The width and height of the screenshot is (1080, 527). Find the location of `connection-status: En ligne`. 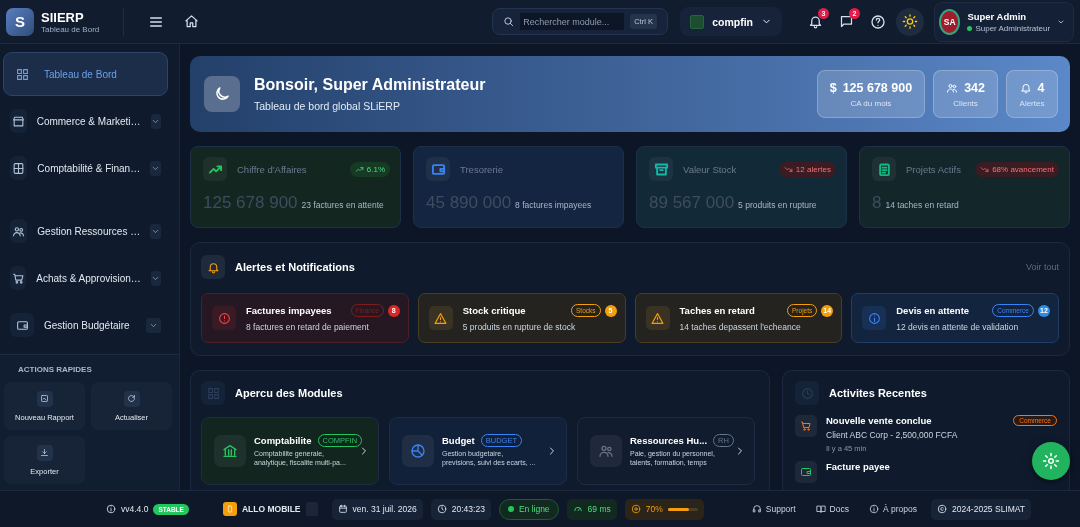

connection-status: En ligne is located at coordinates (528, 509).